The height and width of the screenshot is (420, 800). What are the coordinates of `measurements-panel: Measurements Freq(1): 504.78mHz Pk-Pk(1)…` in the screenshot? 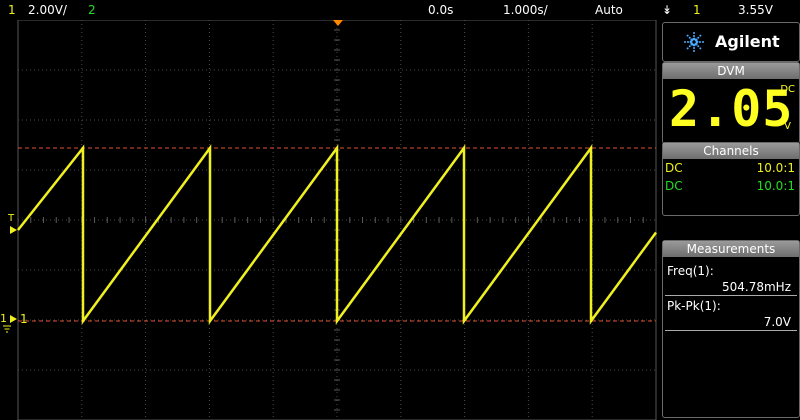 It's located at (731, 329).